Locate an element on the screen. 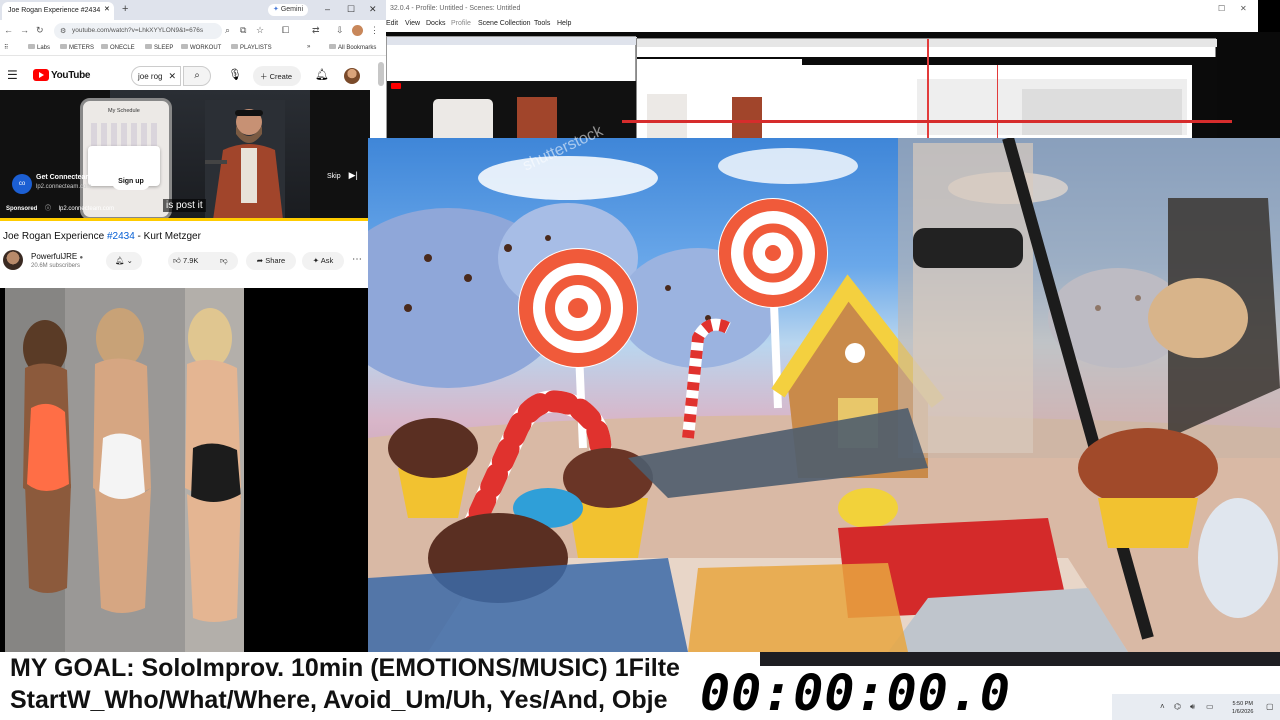 This screenshot has height=720, width=1280. bookmark-item: Labs is located at coordinates (39, 47).